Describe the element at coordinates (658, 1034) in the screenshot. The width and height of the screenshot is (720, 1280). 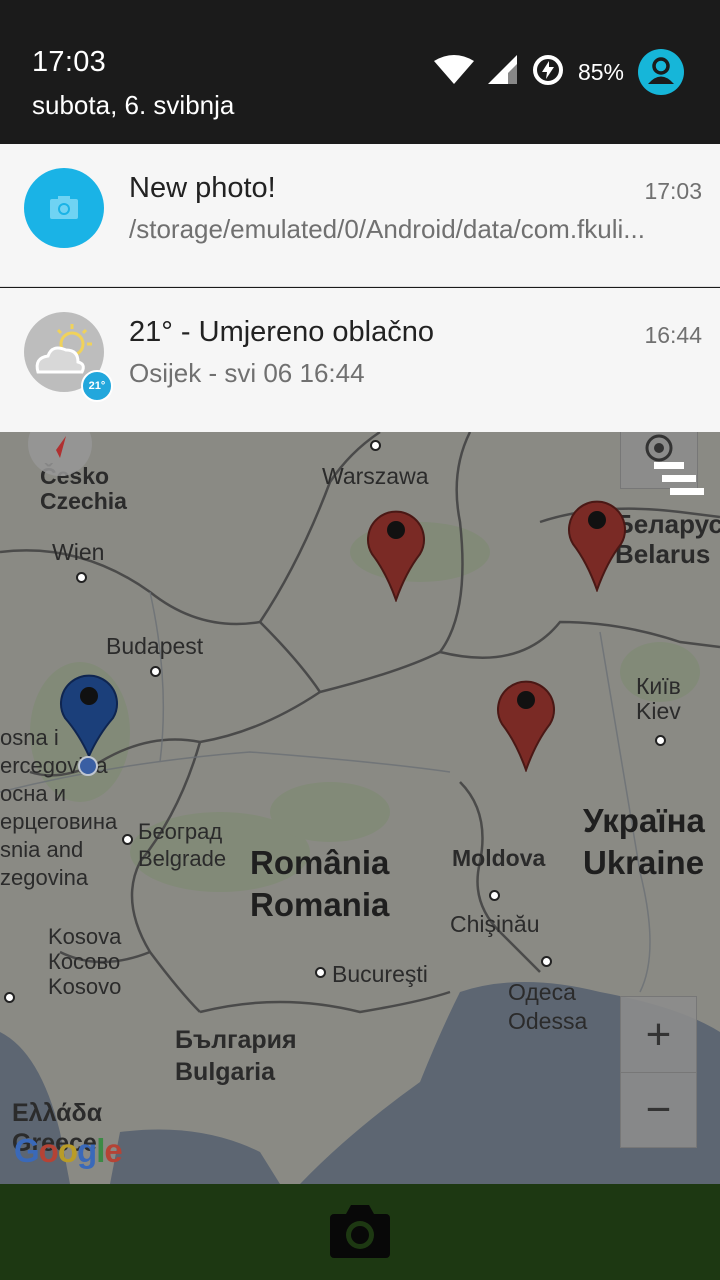
I see `zoom-in-button: +` at that location.